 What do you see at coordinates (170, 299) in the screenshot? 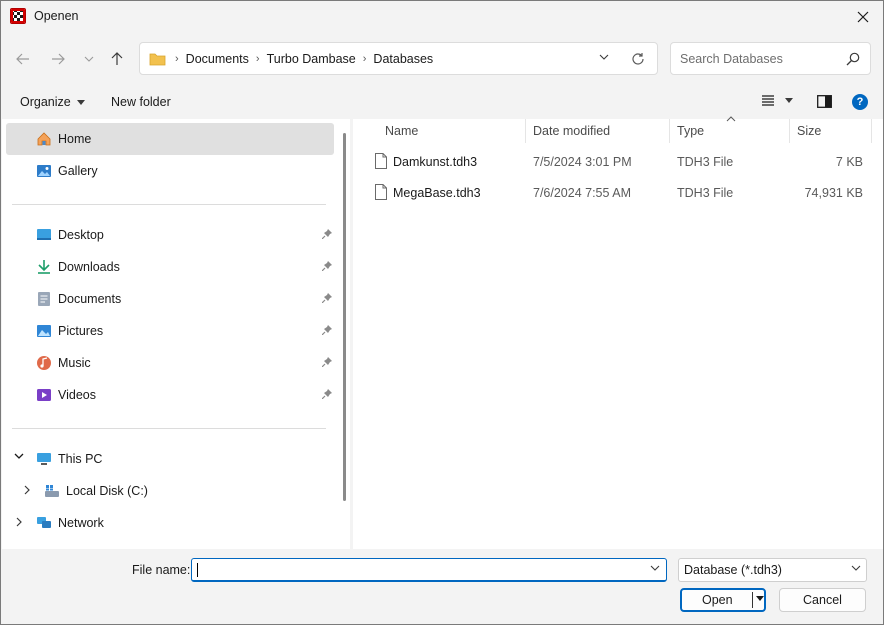
I see `sidebar-item-documents: Documents` at bounding box center [170, 299].